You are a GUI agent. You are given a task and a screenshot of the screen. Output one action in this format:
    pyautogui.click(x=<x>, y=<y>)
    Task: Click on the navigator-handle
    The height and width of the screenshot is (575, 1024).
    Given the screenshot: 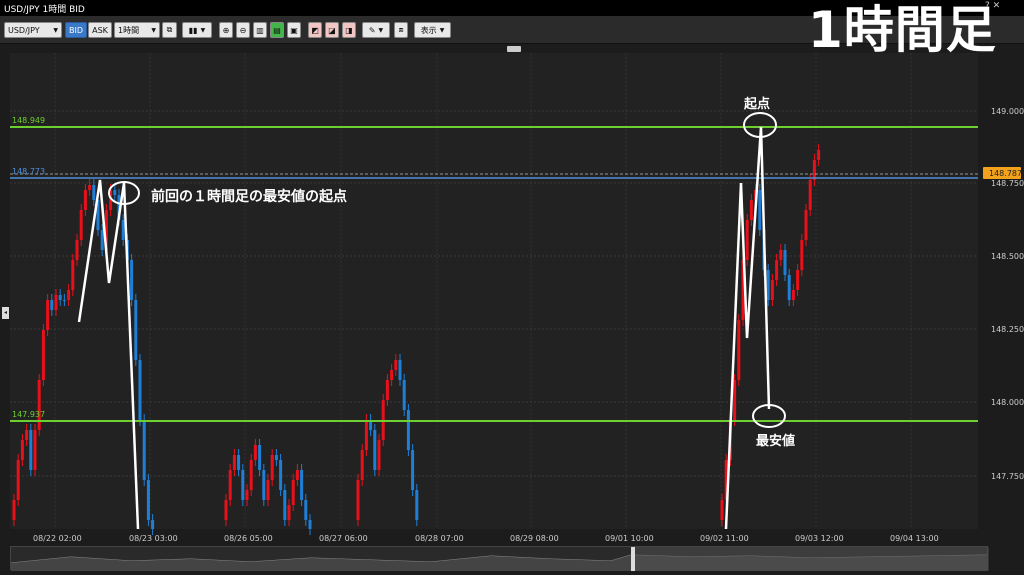 What is the action you would take?
    pyautogui.click(x=633, y=559)
    